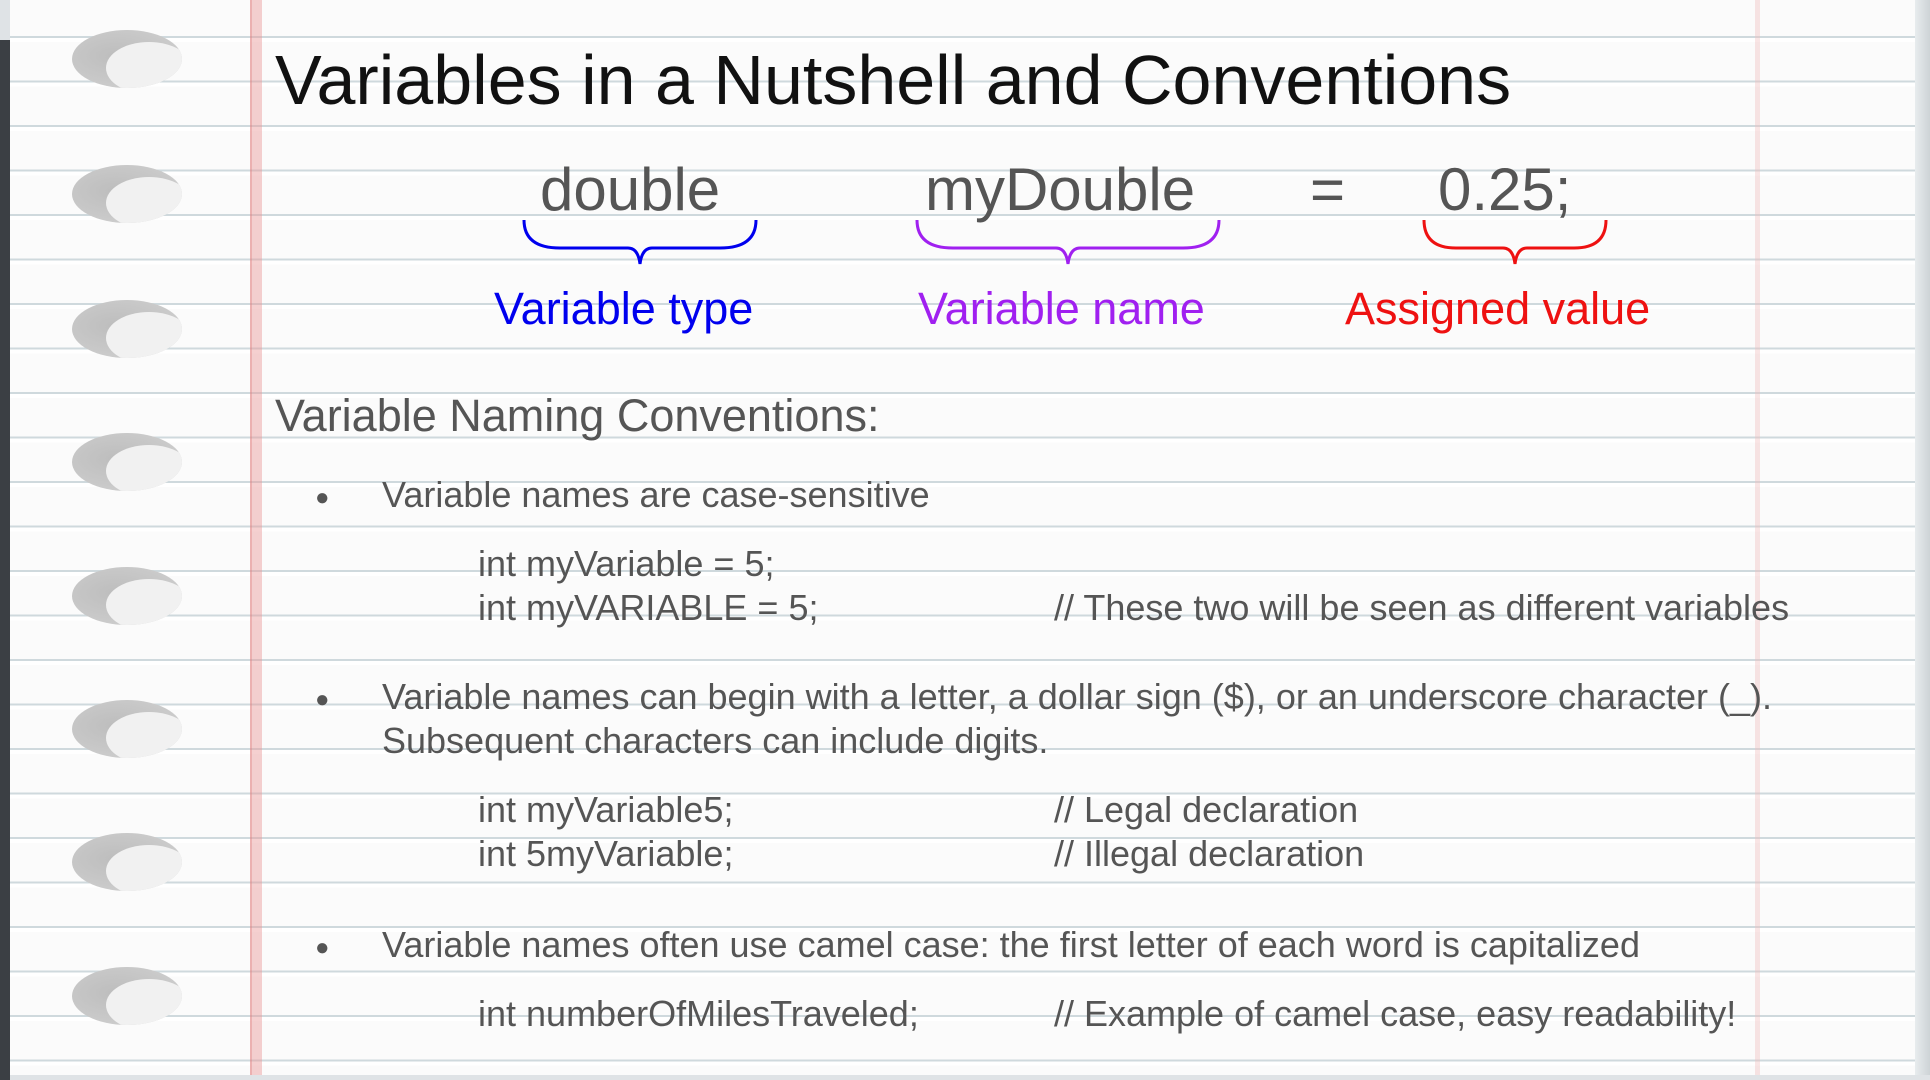  Describe the element at coordinates (1505, 189) in the screenshot. I see `syntax-value-token: 0.25;` at that location.